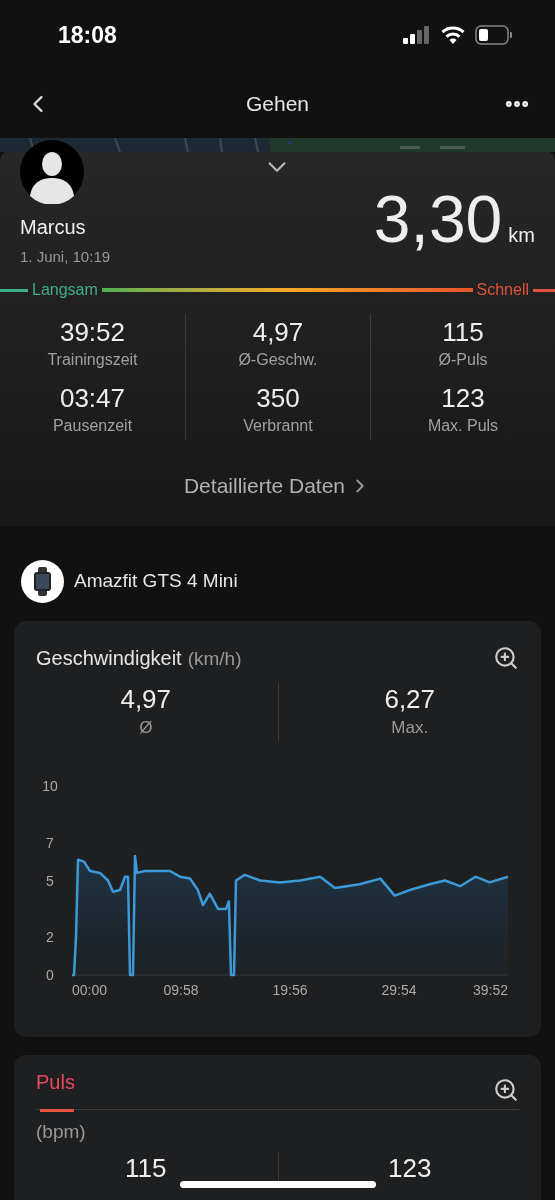 The width and height of the screenshot is (555, 1200). Describe the element at coordinates (278, 398) in the screenshot. I see `stat-value: 350` at that location.